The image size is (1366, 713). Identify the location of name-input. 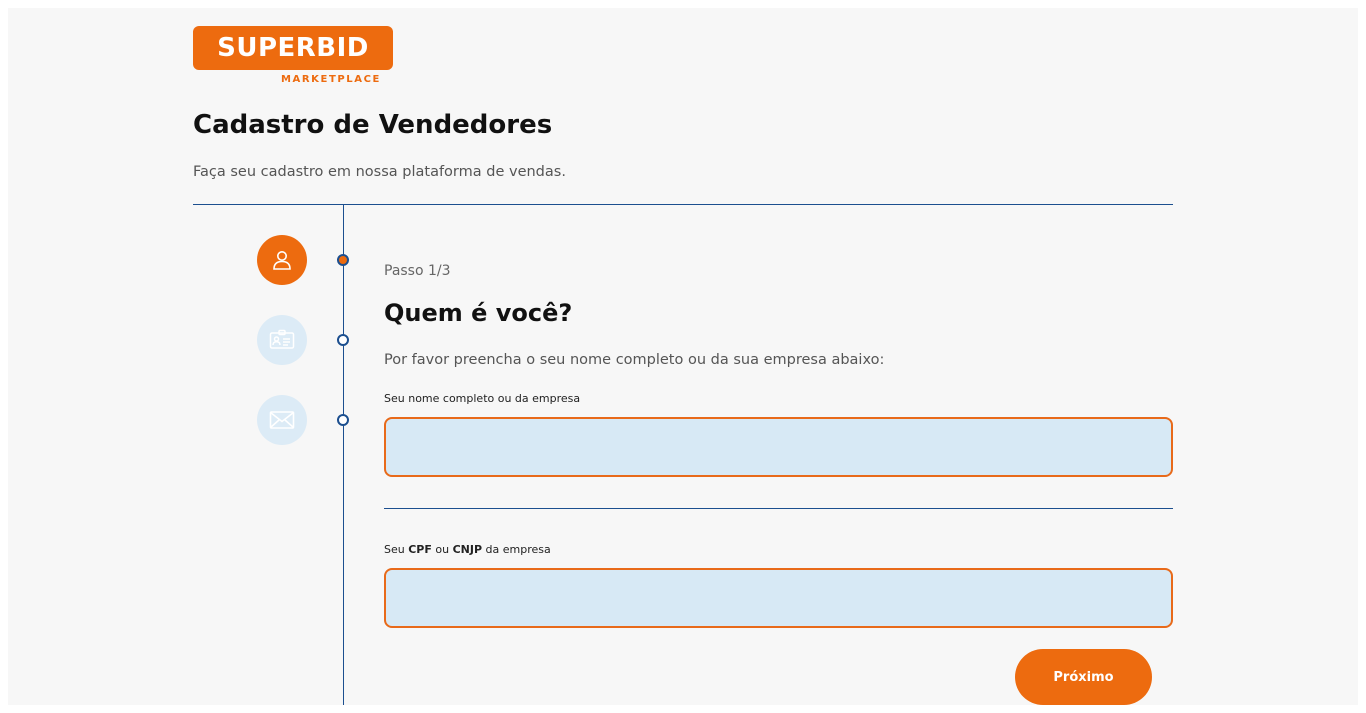
(778, 447).